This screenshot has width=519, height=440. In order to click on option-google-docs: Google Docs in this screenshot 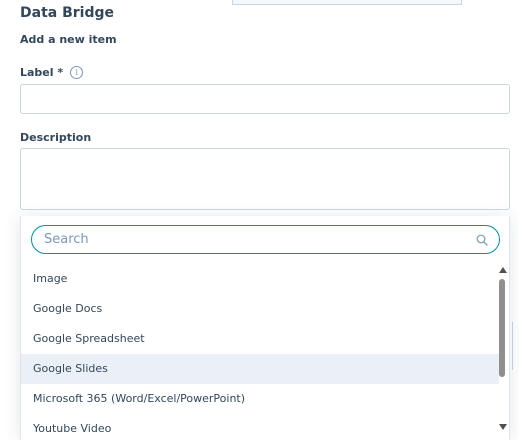, I will do `click(260, 309)`.